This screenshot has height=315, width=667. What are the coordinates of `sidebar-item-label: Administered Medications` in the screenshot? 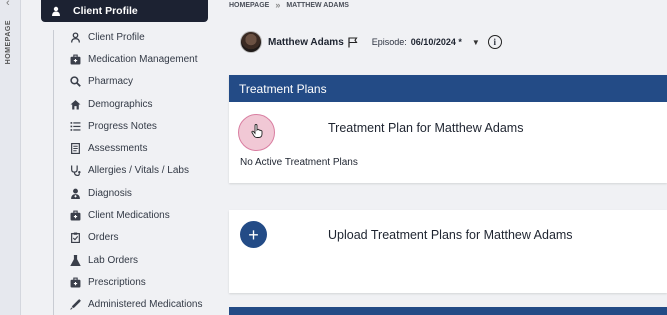 It's located at (145, 305).